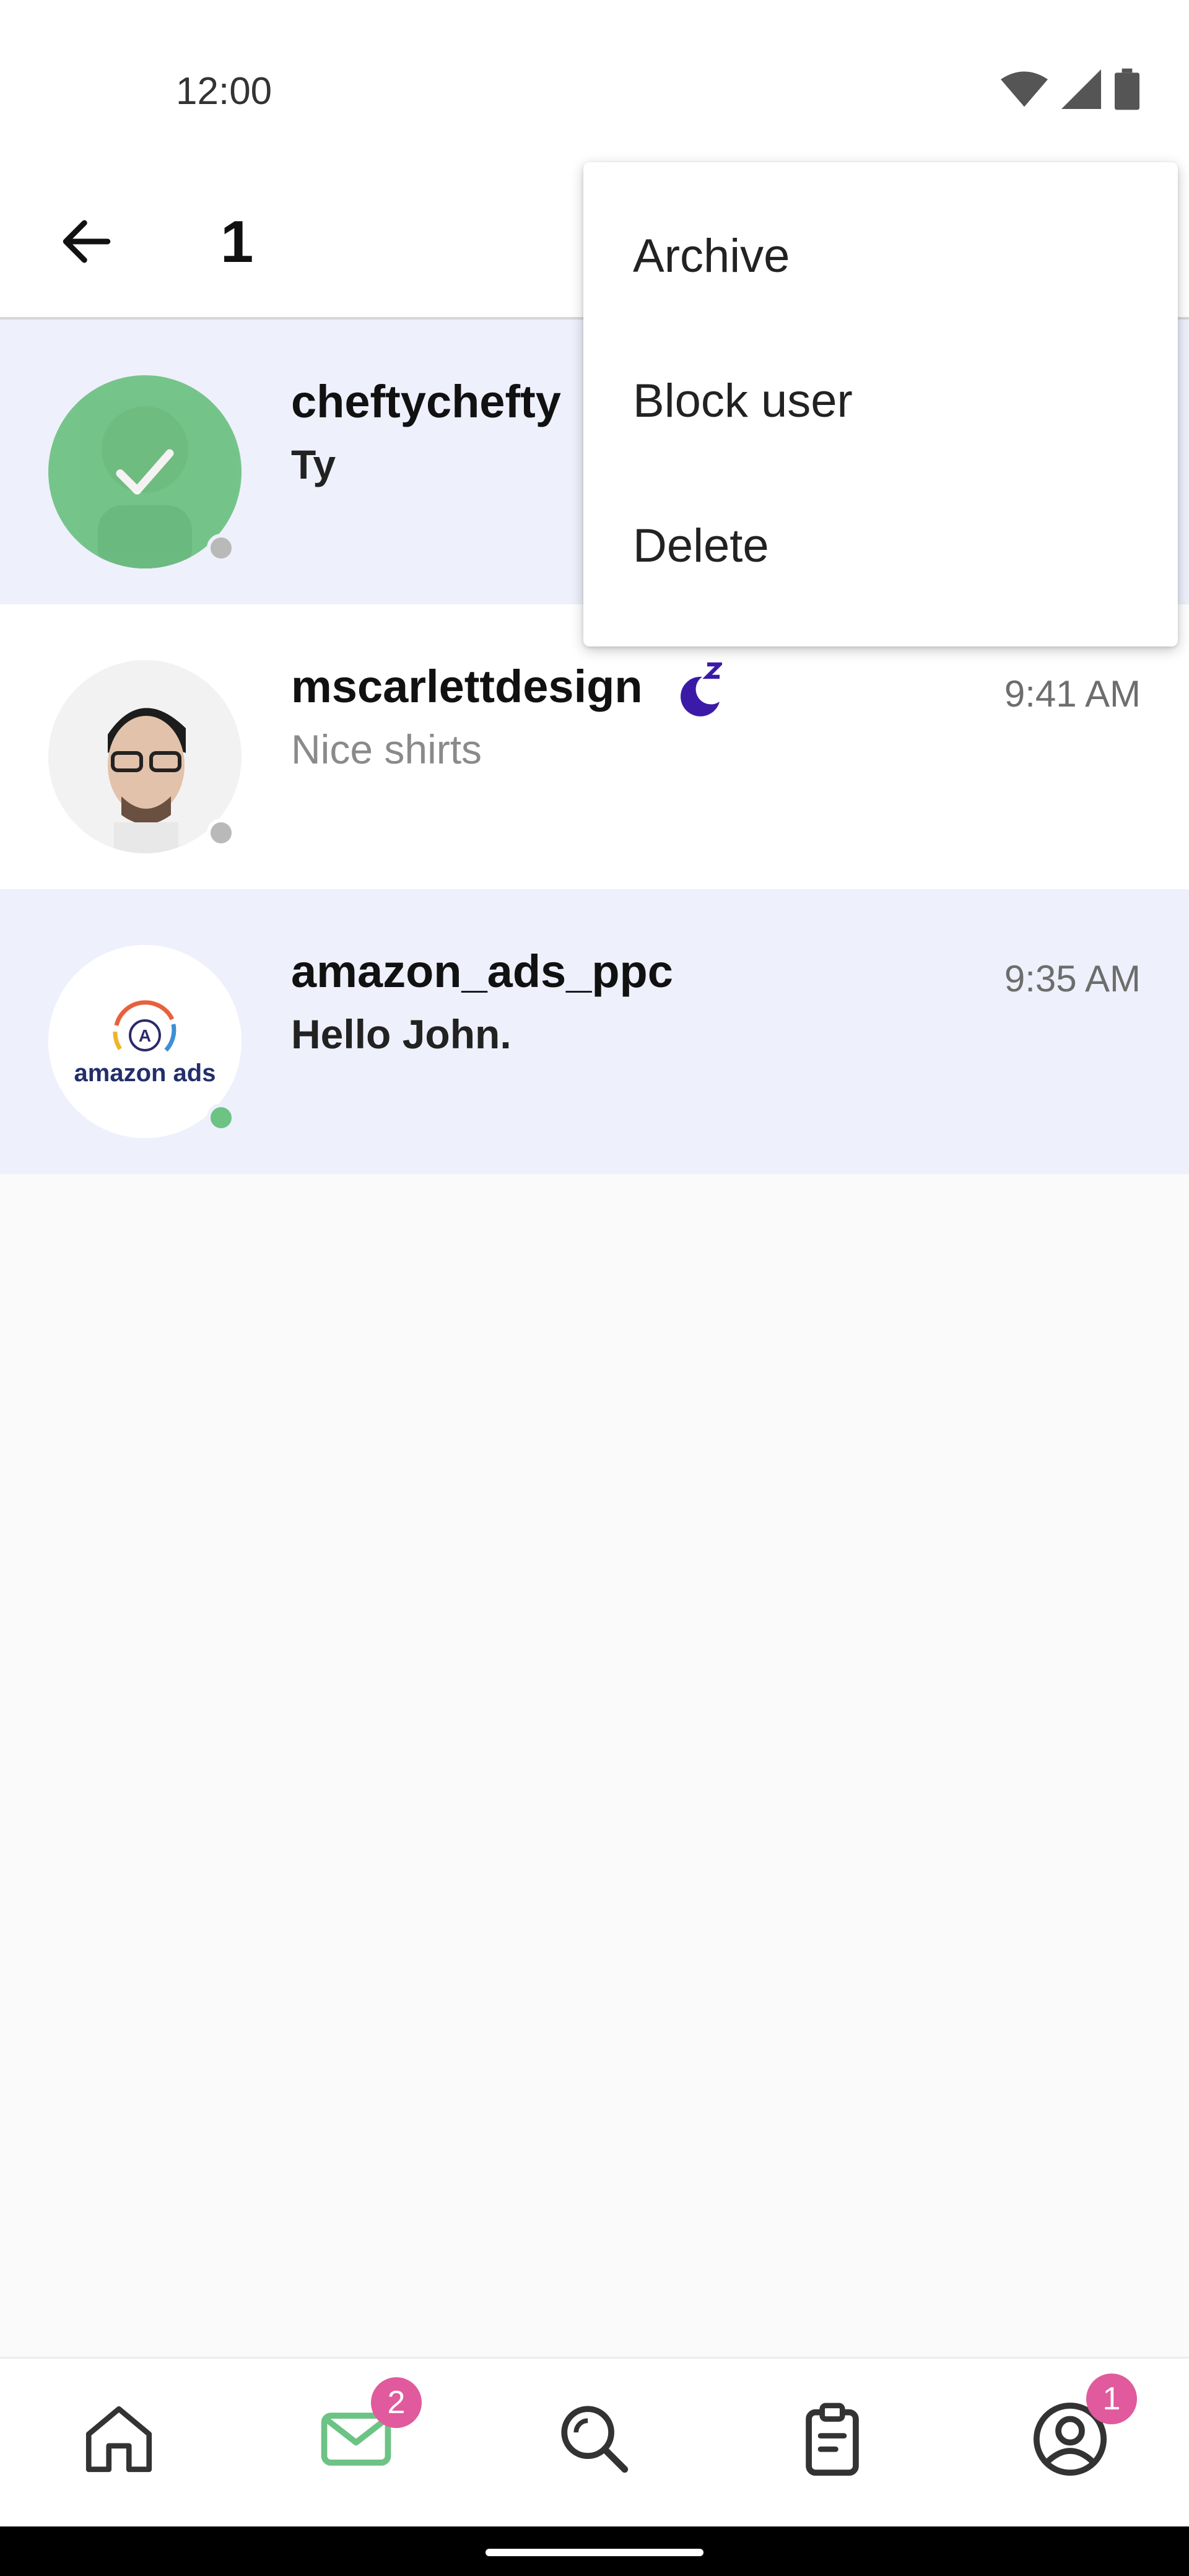  What do you see at coordinates (367, 2429) in the screenshot?
I see `nav-messages: 2` at bounding box center [367, 2429].